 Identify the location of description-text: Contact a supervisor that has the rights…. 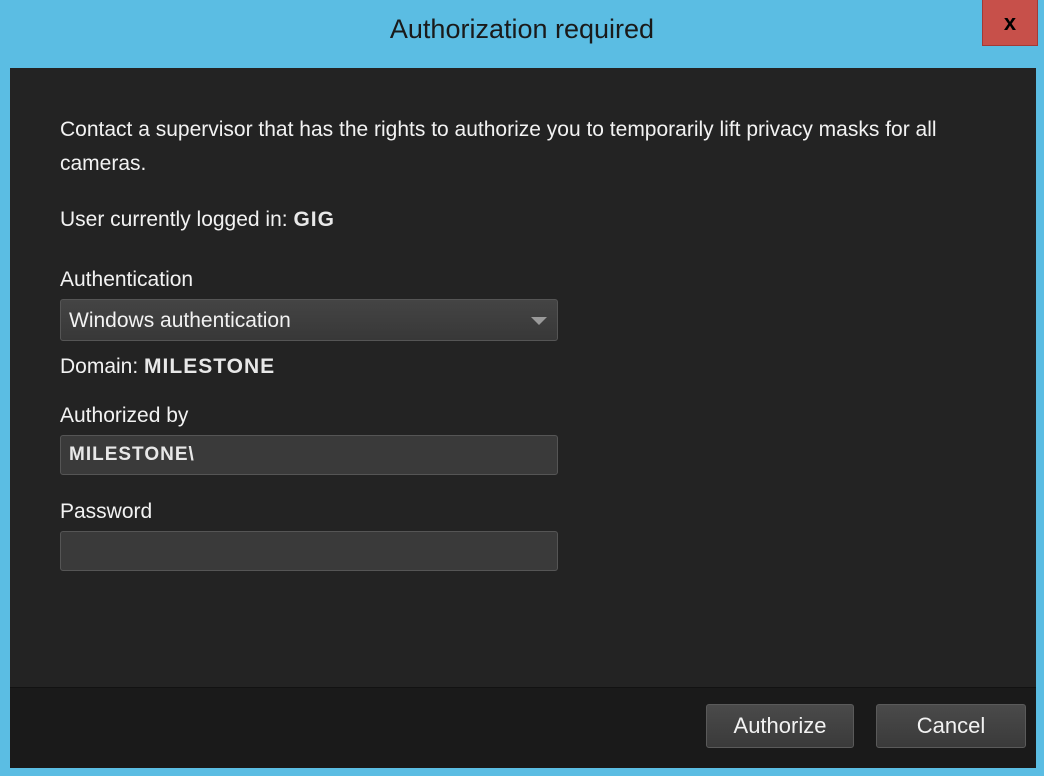
(498, 146).